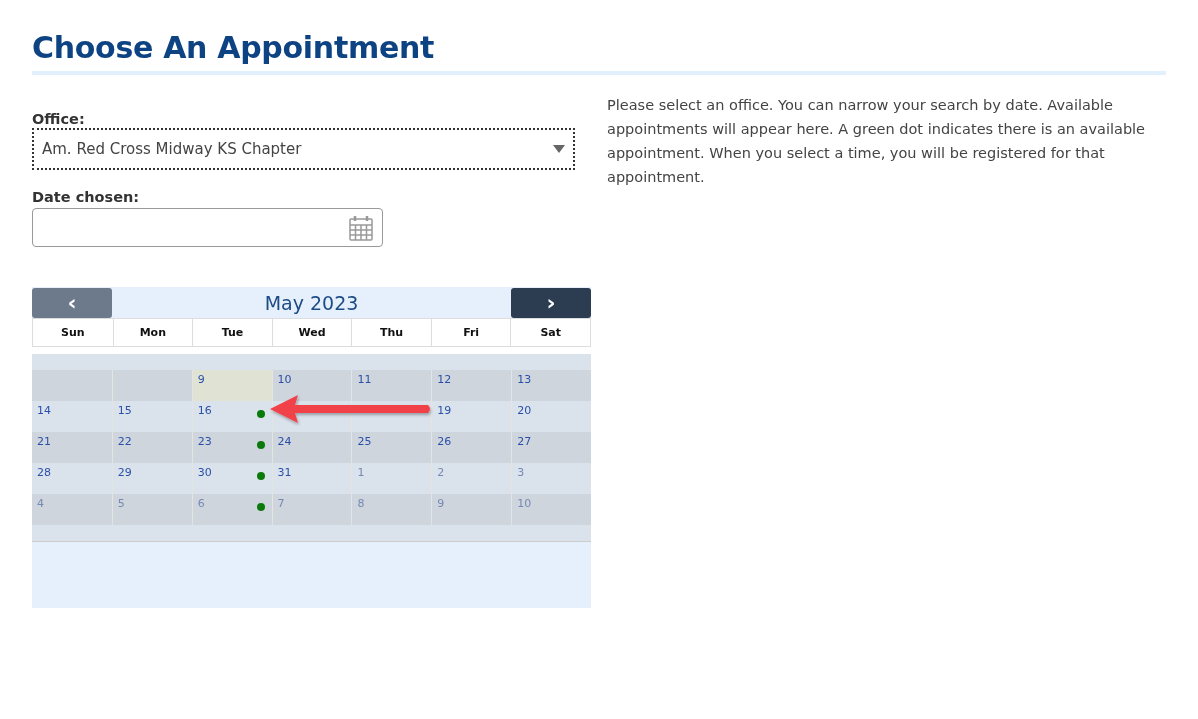  Describe the element at coordinates (72, 478) in the screenshot. I see `calendar-day: 28` at that location.